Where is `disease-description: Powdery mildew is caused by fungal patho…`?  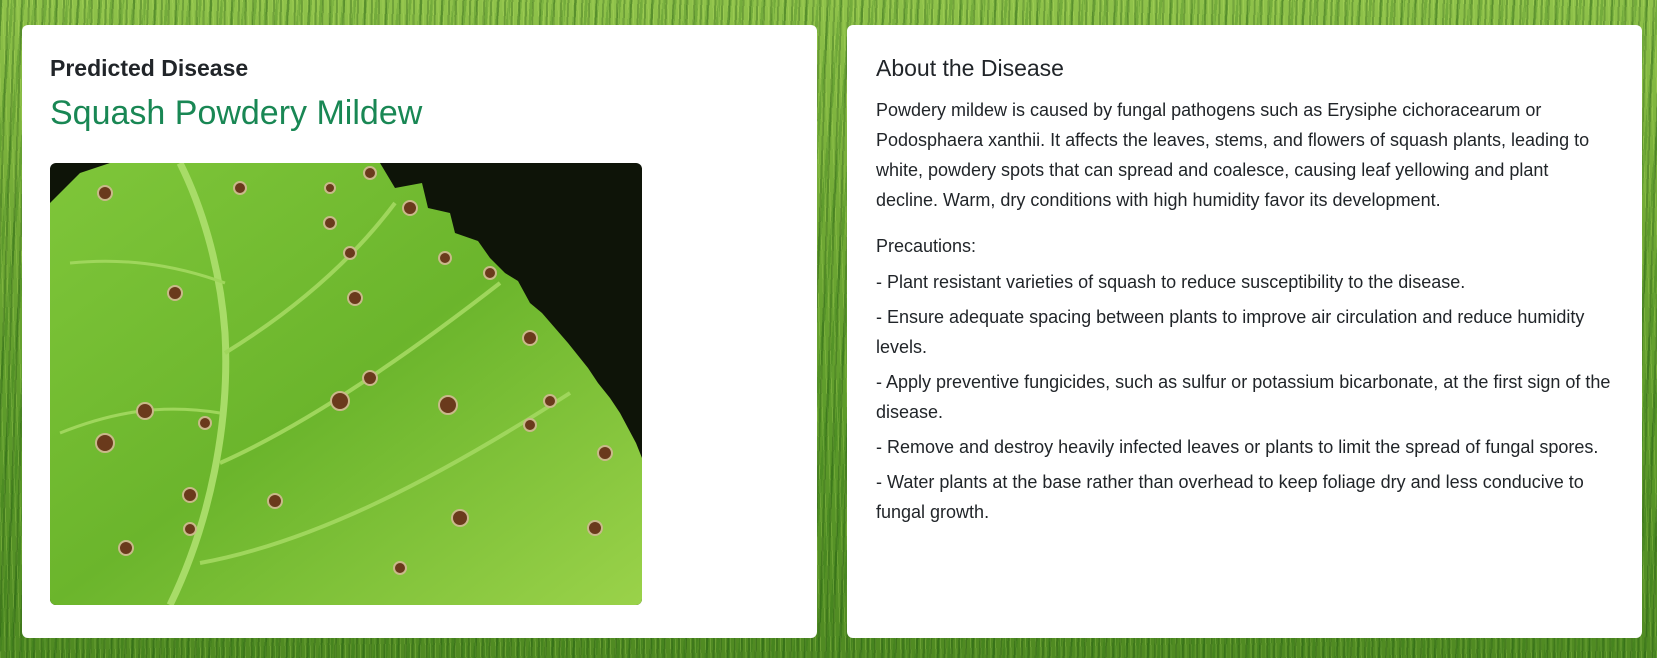
disease-description: Powdery mildew is caused by fungal patho… is located at coordinates (1233, 154).